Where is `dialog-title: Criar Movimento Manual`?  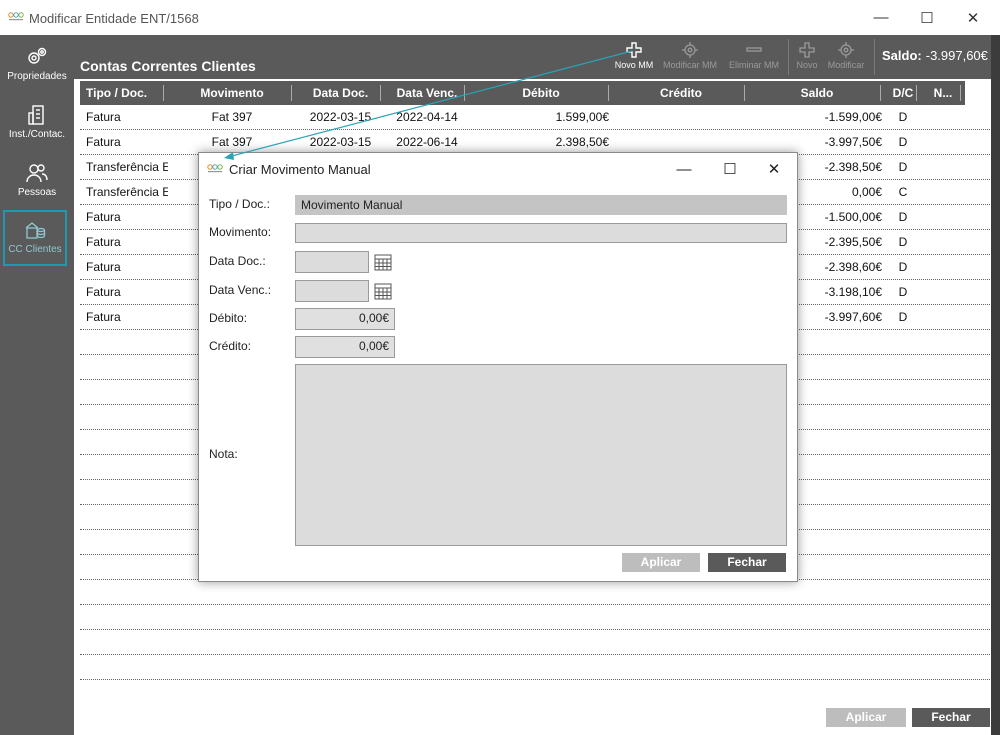
dialog-title: Criar Movimento Manual is located at coordinates (300, 169).